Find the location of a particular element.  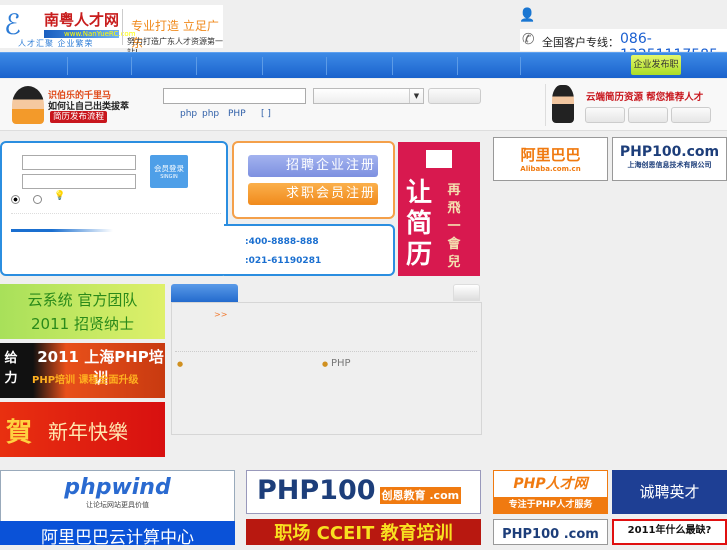

ad-sub: 创恩教育 .com is located at coordinates (420, 495).